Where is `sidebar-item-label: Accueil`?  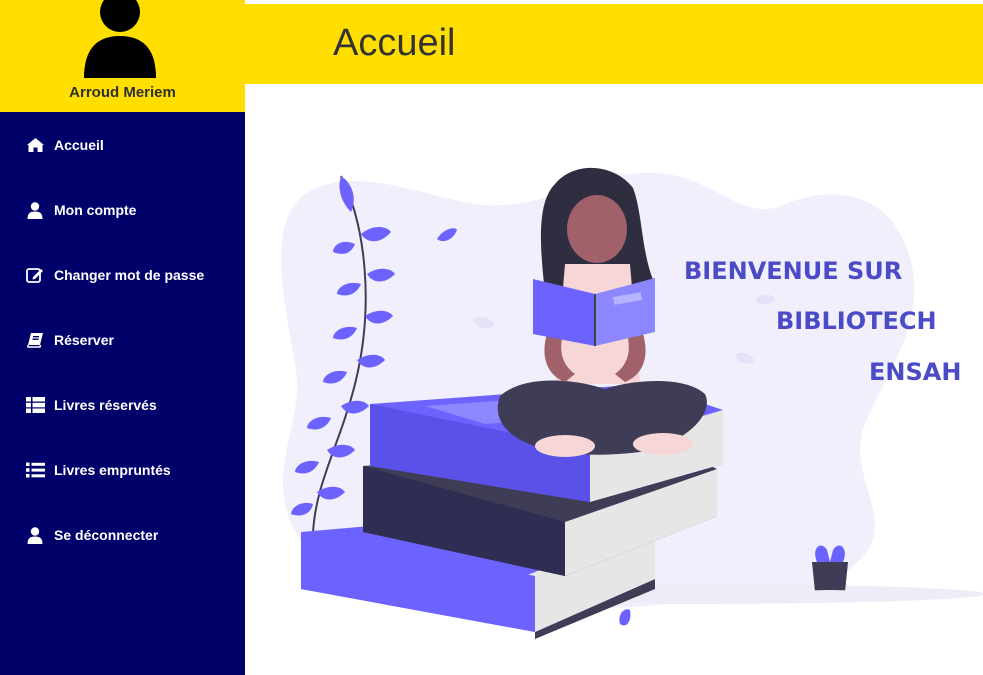
sidebar-item-label: Accueil is located at coordinates (79, 145).